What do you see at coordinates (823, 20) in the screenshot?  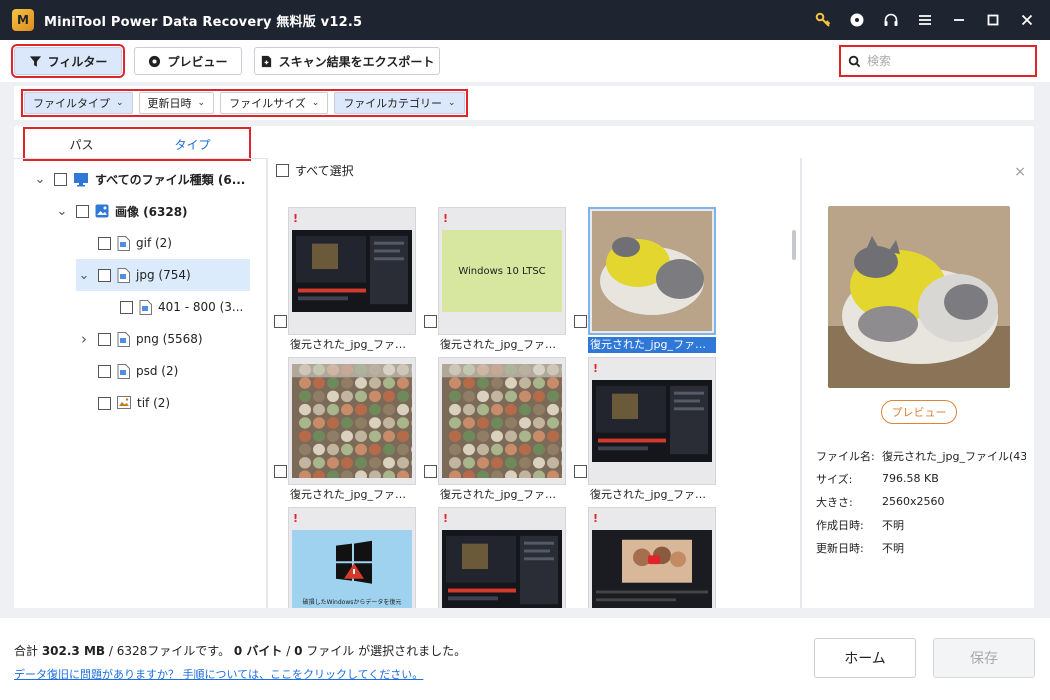 I see `key-icon` at bounding box center [823, 20].